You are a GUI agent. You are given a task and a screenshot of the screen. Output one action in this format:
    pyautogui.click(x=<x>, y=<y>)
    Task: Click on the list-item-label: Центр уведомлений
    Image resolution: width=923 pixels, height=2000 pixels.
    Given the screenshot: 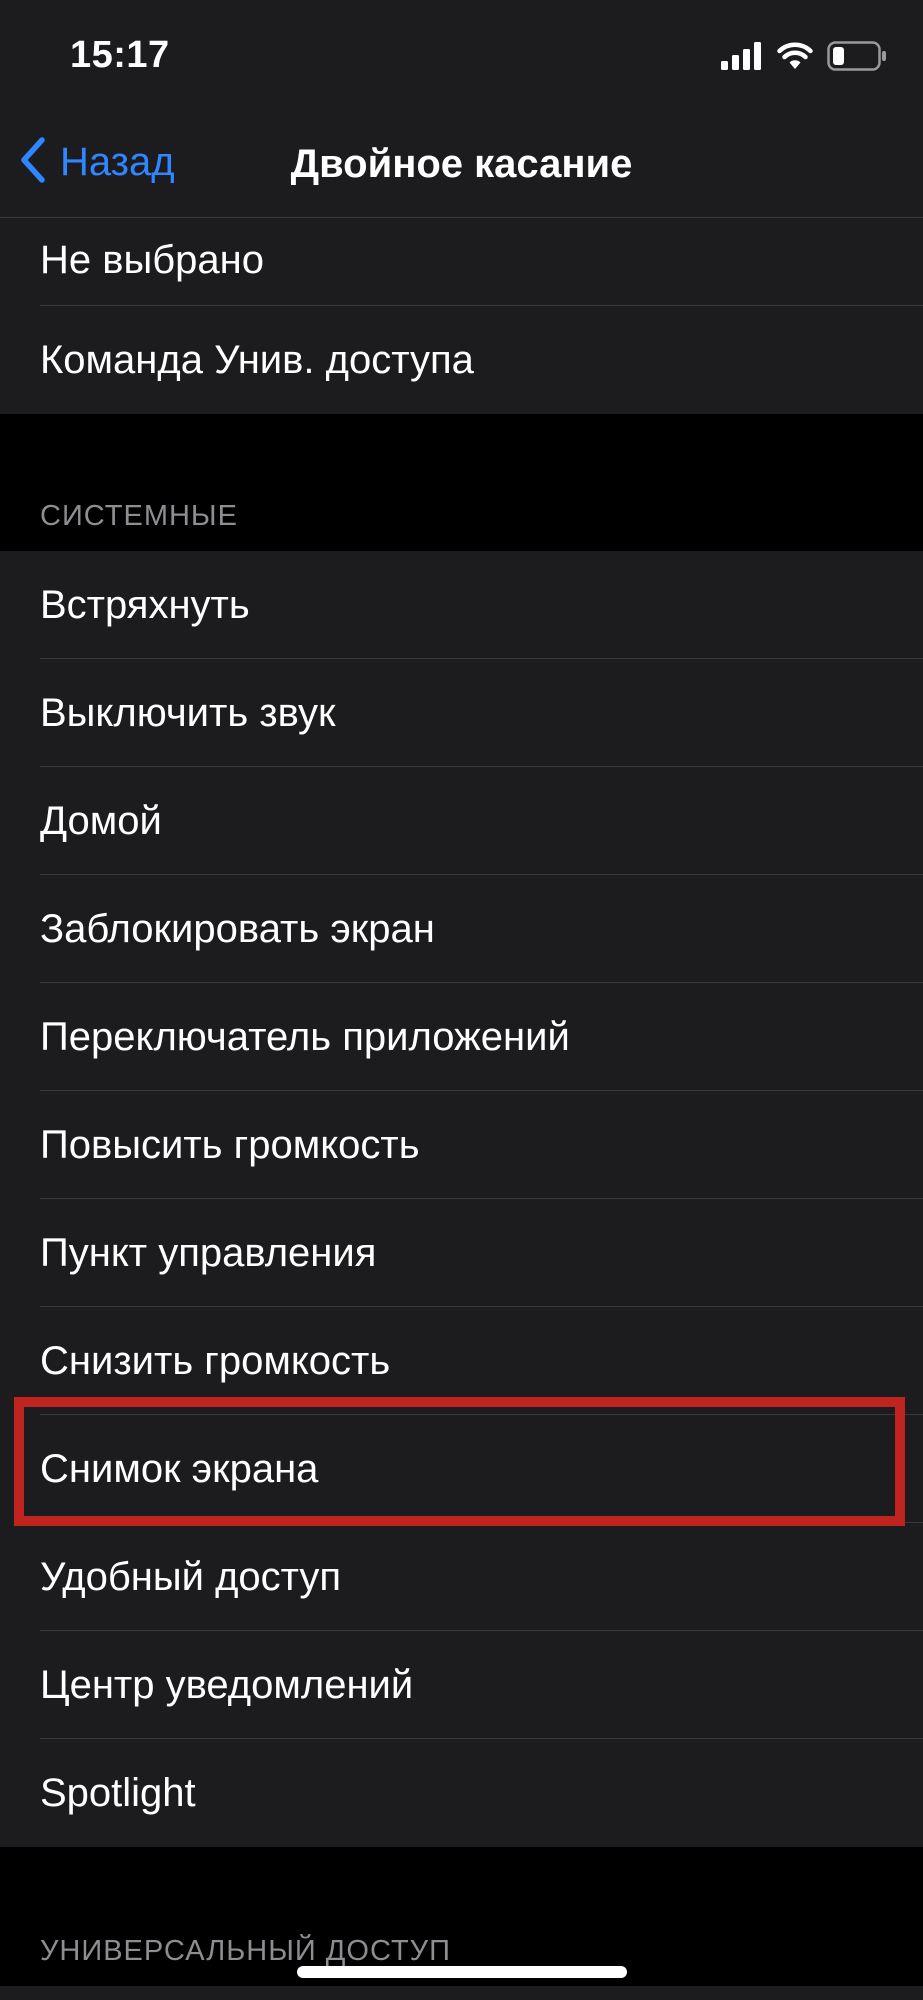 What is the action you would take?
    pyautogui.click(x=227, y=1685)
    